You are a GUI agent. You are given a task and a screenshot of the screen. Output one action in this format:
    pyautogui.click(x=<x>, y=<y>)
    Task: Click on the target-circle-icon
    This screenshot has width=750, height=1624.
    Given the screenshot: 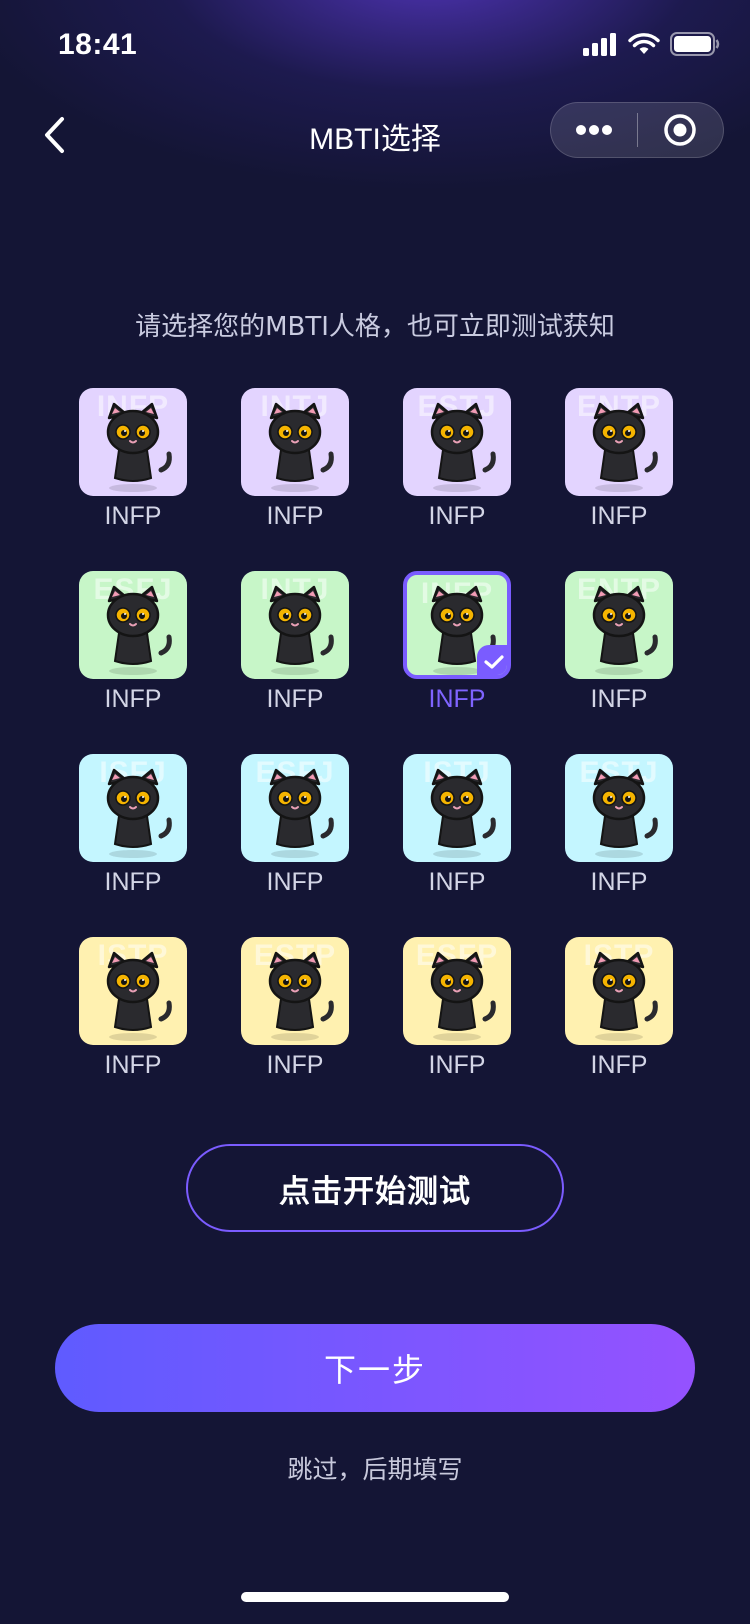 What is the action you would take?
    pyautogui.click(x=680, y=130)
    